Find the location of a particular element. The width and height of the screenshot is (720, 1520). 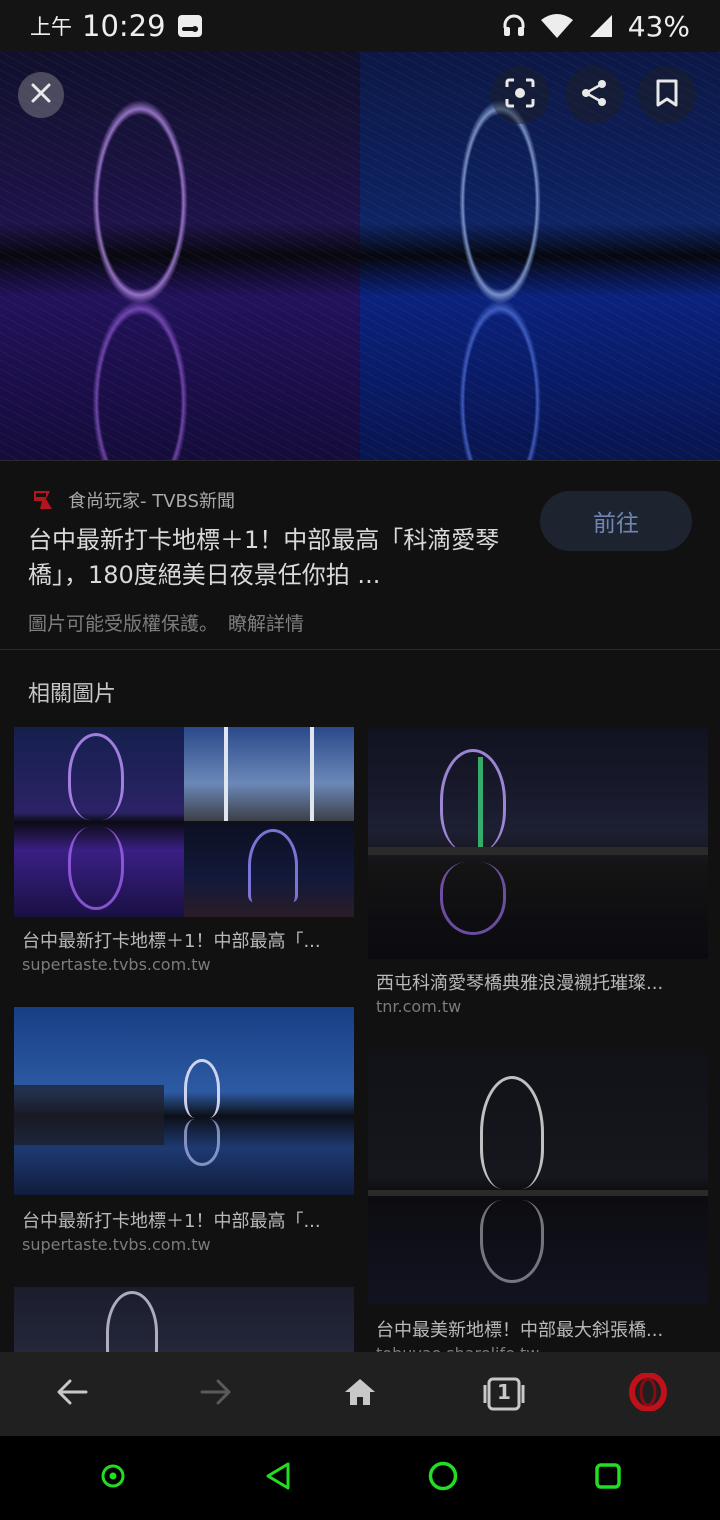

assist-icon is located at coordinates (113, 1478).